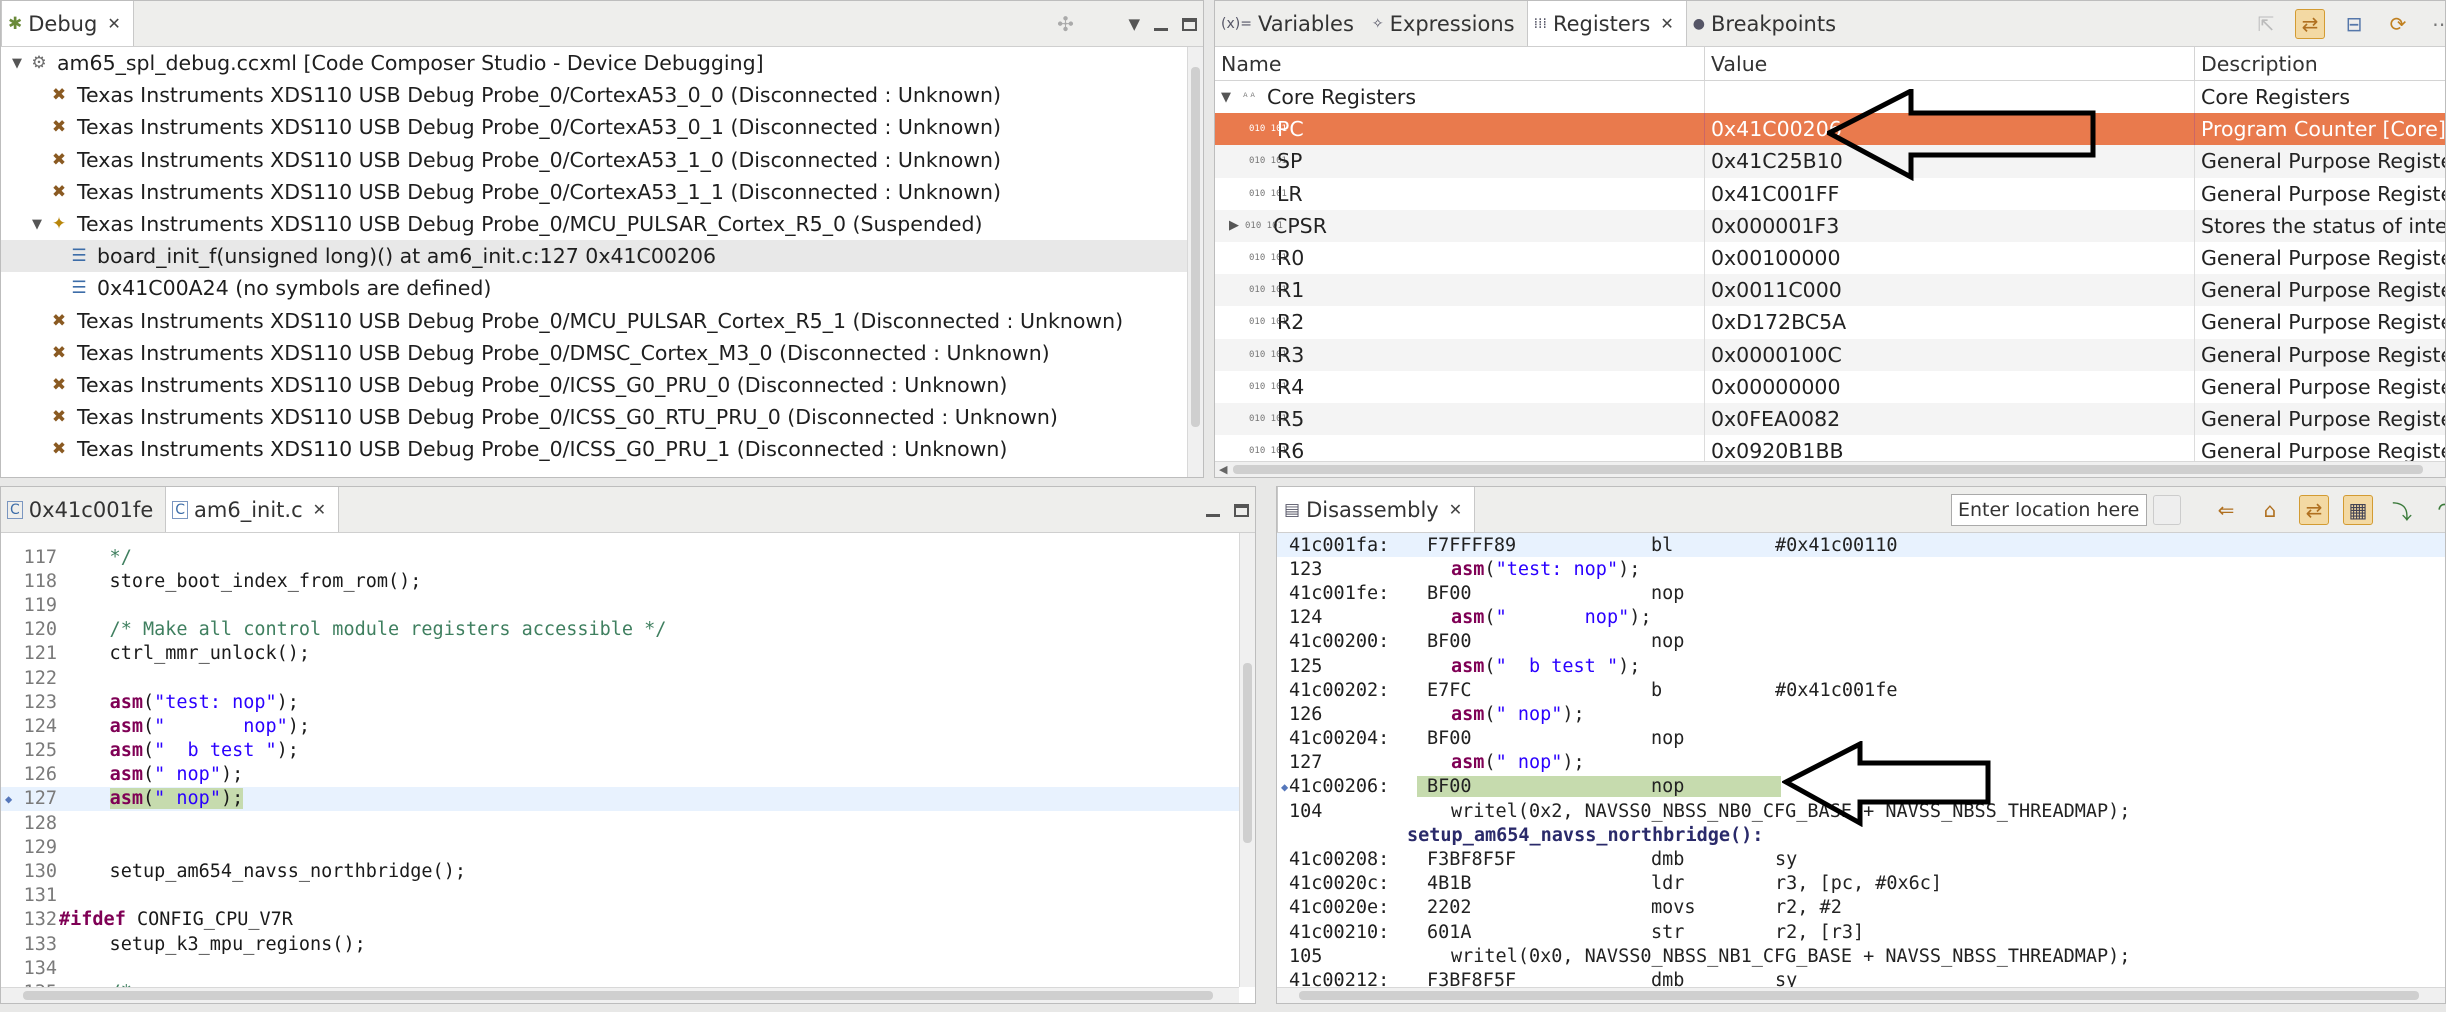 The width and height of the screenshot is (2446, 1012). I want to click on debug-tree-label: 0x41C00A24 (no symbols are defined), so click(294, 288).